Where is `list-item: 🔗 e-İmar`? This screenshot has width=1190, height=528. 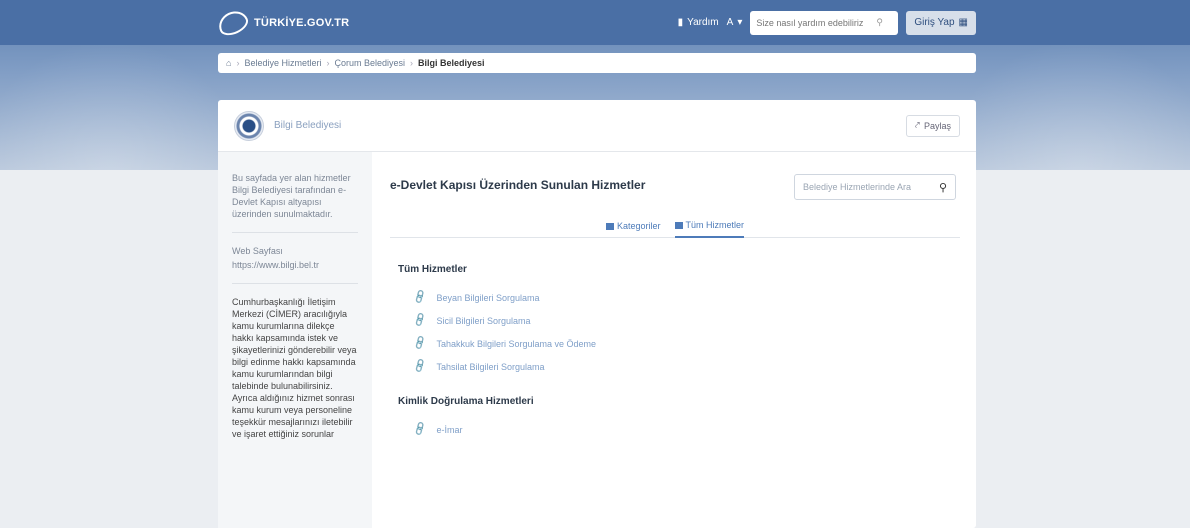
list-item: 🔗 e-İmar is located at coordinates (437, 429).